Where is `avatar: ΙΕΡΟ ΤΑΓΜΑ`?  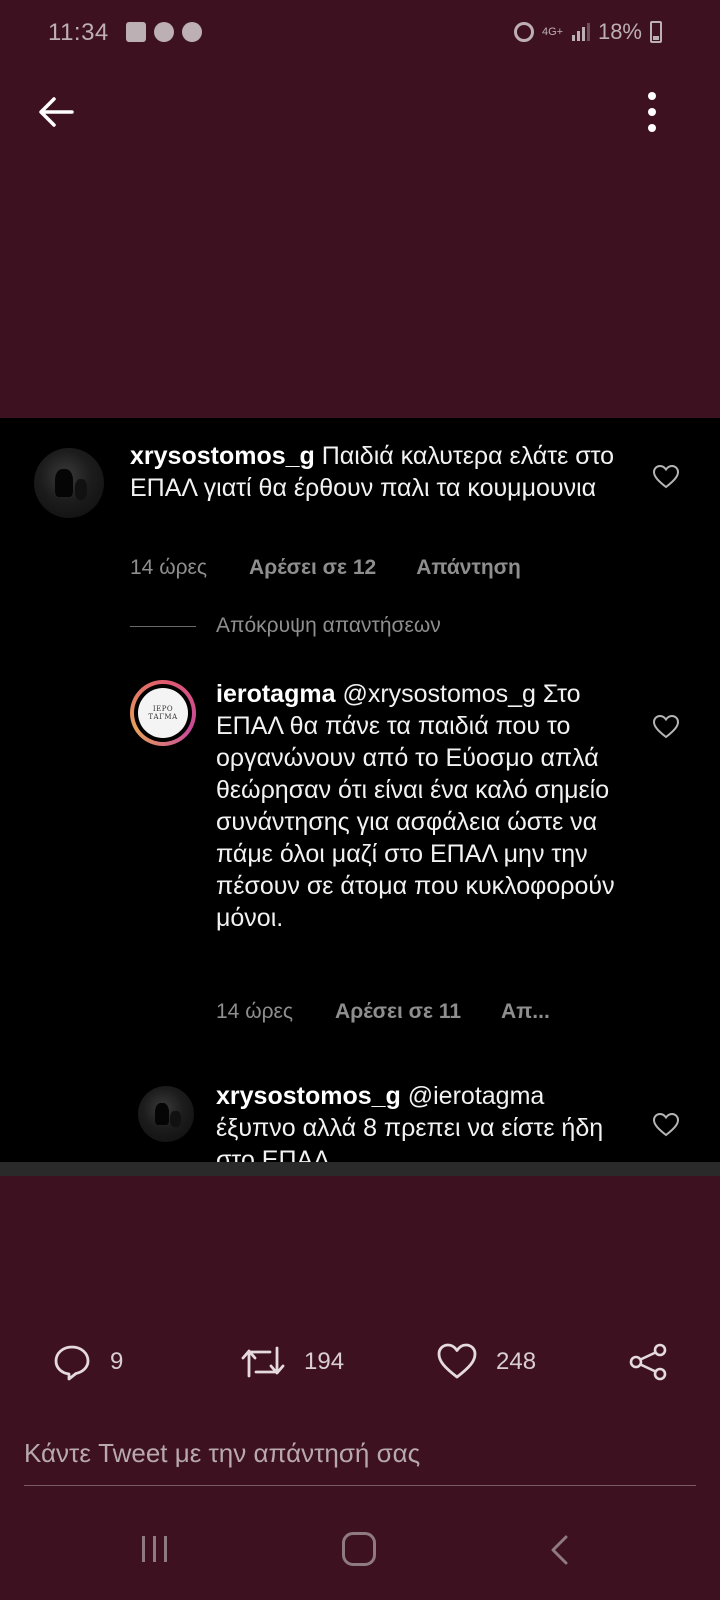
avatar: ΙΕΡΟ ΤΑΓΜΑ is located at coordinates (163, 713).